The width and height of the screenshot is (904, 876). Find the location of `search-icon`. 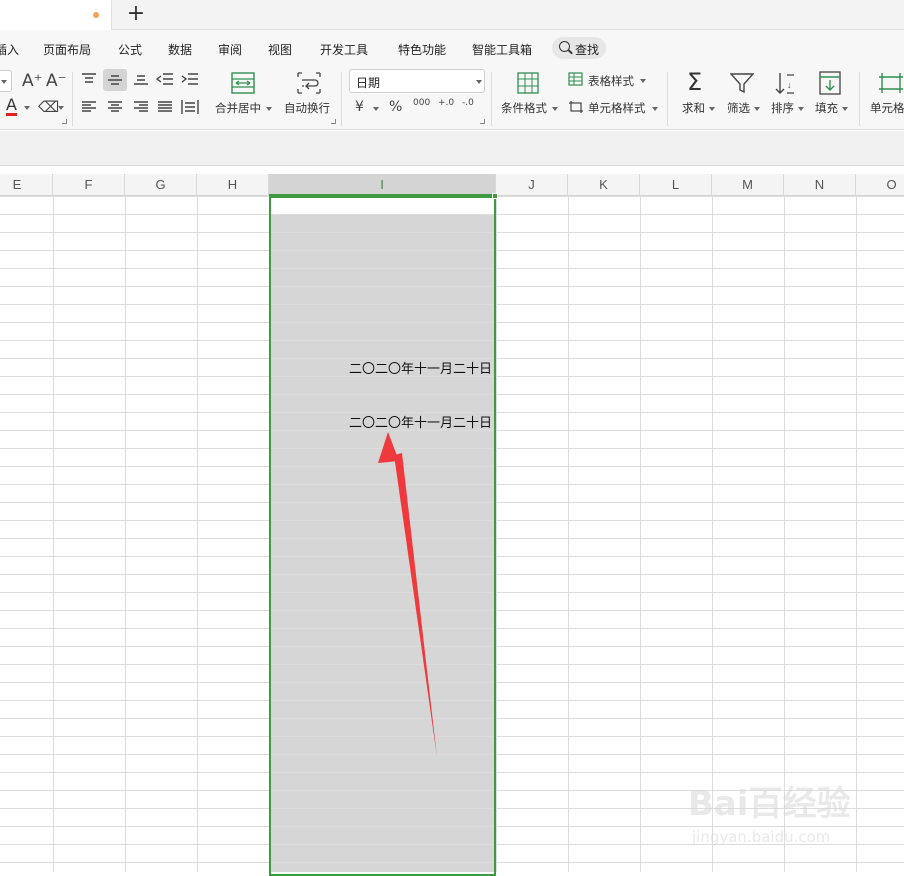

search-icon is located at coordinates (564, 46).